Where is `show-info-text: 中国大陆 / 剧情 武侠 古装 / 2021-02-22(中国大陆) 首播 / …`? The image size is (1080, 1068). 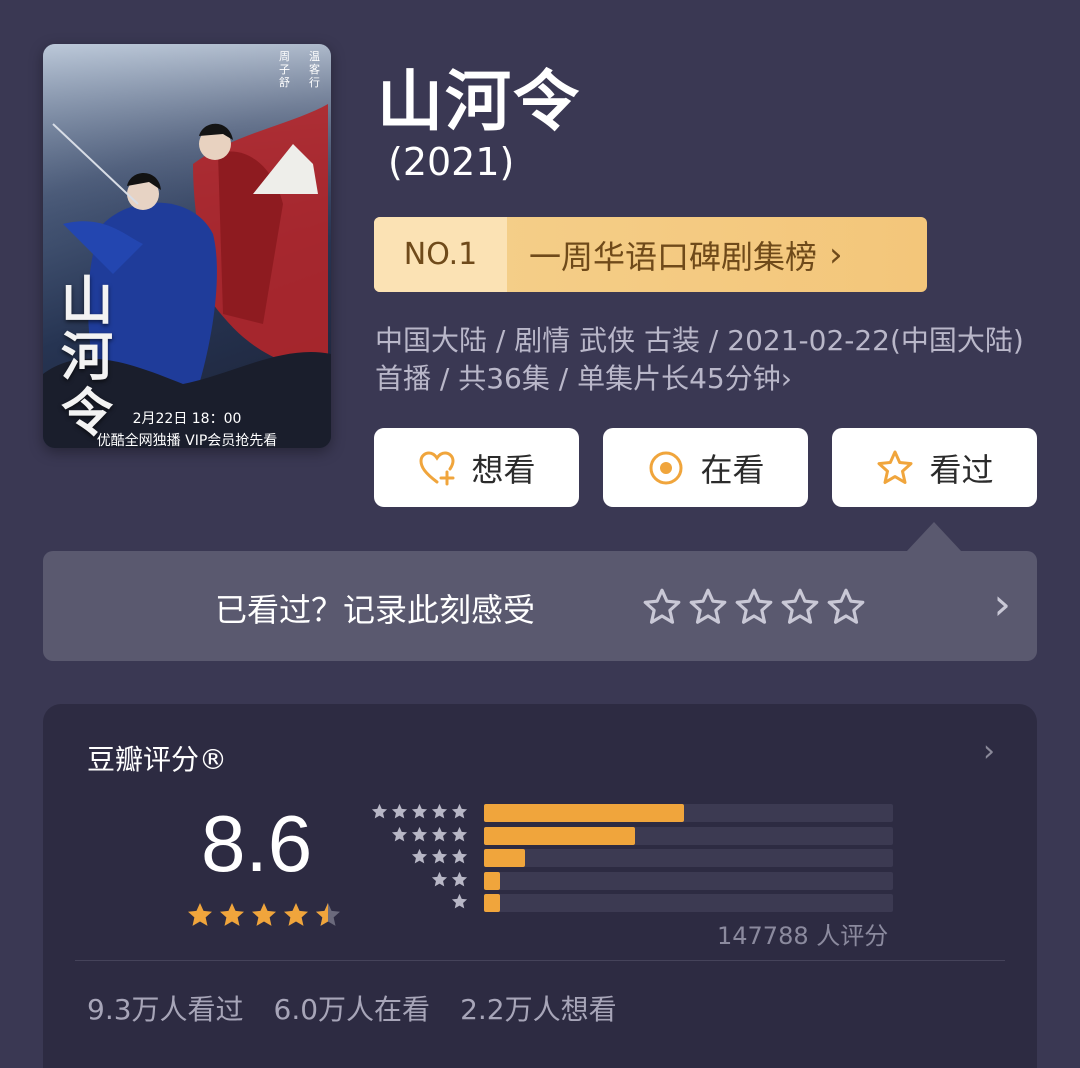 show-info-text: 中国大陆 / 剧情 武侠 古装 / 2021-02-22(中国大陆) 首播 / … is located at coordinates (699, 359).